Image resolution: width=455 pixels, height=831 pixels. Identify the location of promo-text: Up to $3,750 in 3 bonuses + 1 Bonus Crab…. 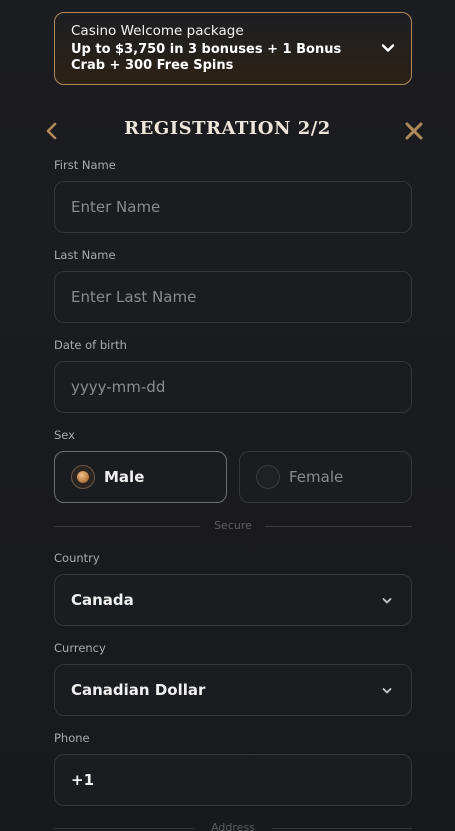
(206, 57).